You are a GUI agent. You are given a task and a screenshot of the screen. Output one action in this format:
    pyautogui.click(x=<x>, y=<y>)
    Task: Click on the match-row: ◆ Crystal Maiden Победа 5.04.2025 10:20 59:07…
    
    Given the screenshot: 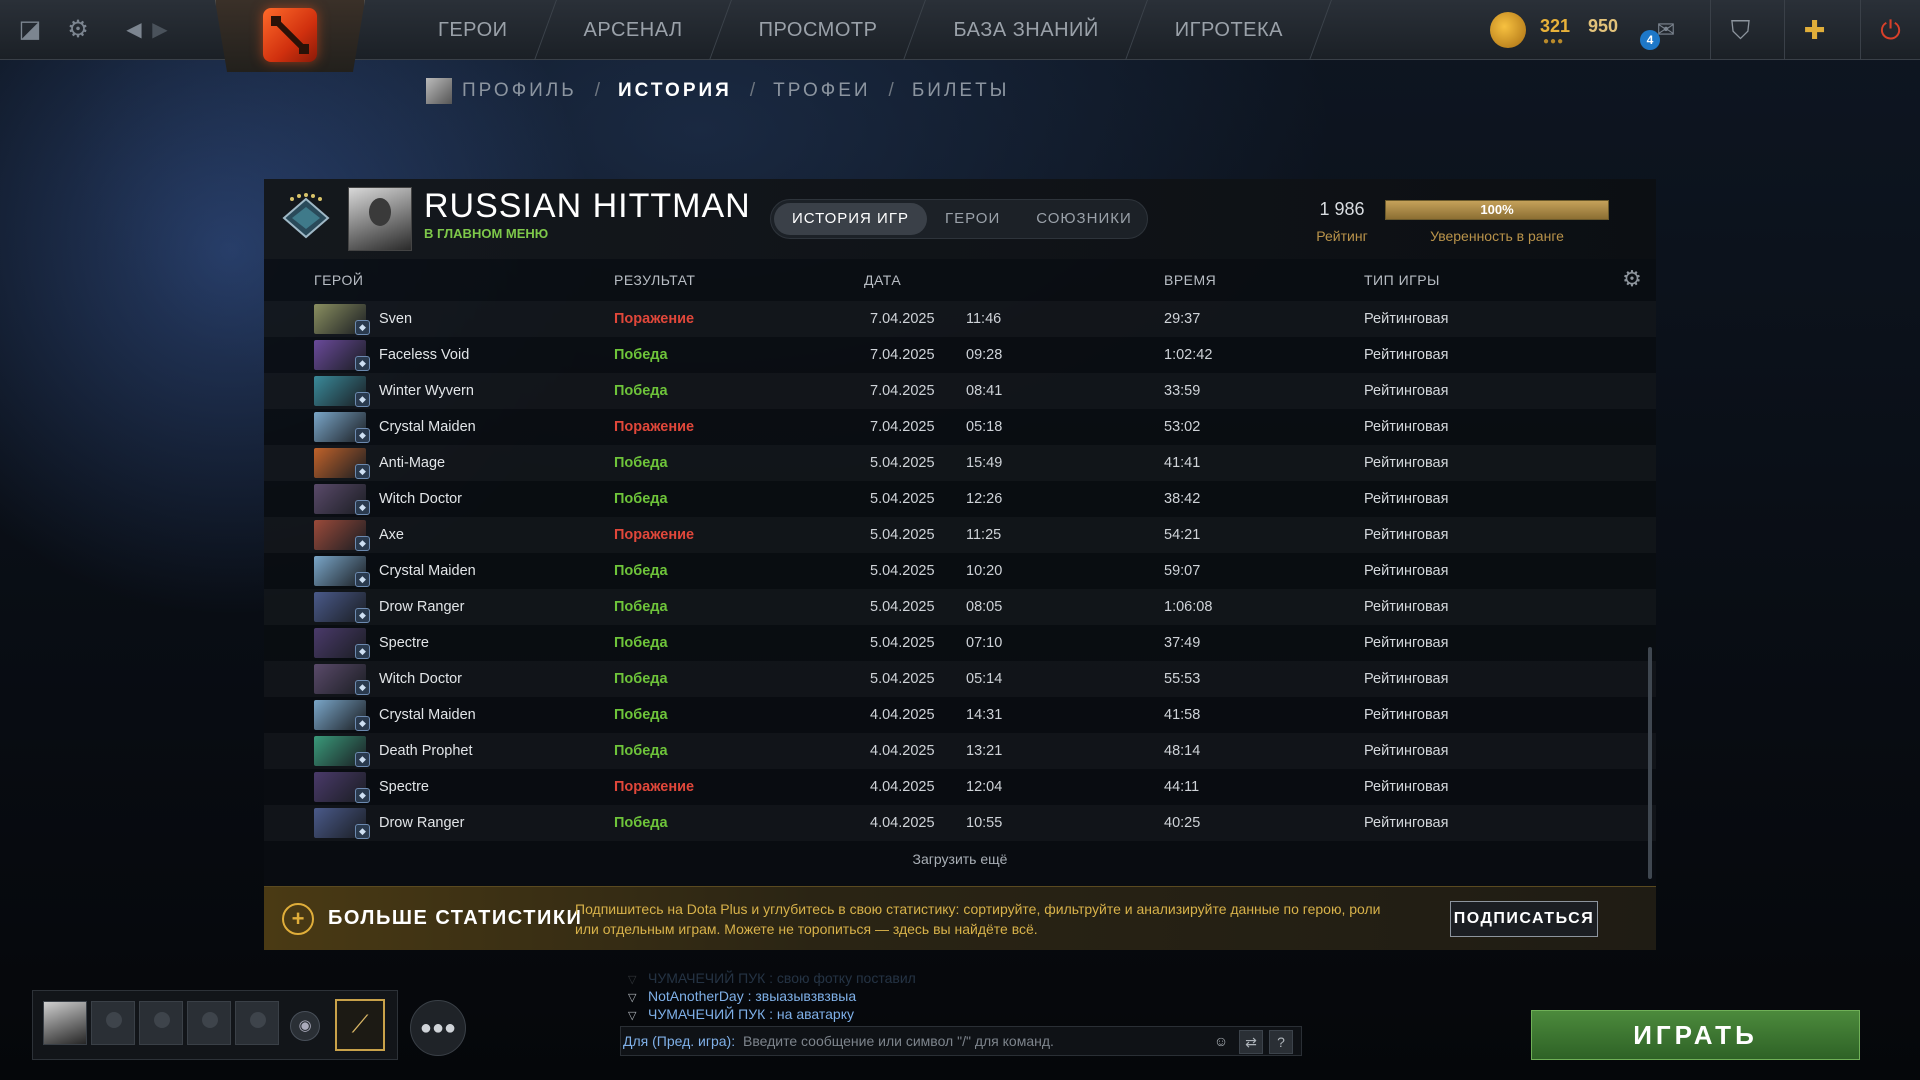 What is the action you would take?
    pyautogui.click(x=960, y=571)
    